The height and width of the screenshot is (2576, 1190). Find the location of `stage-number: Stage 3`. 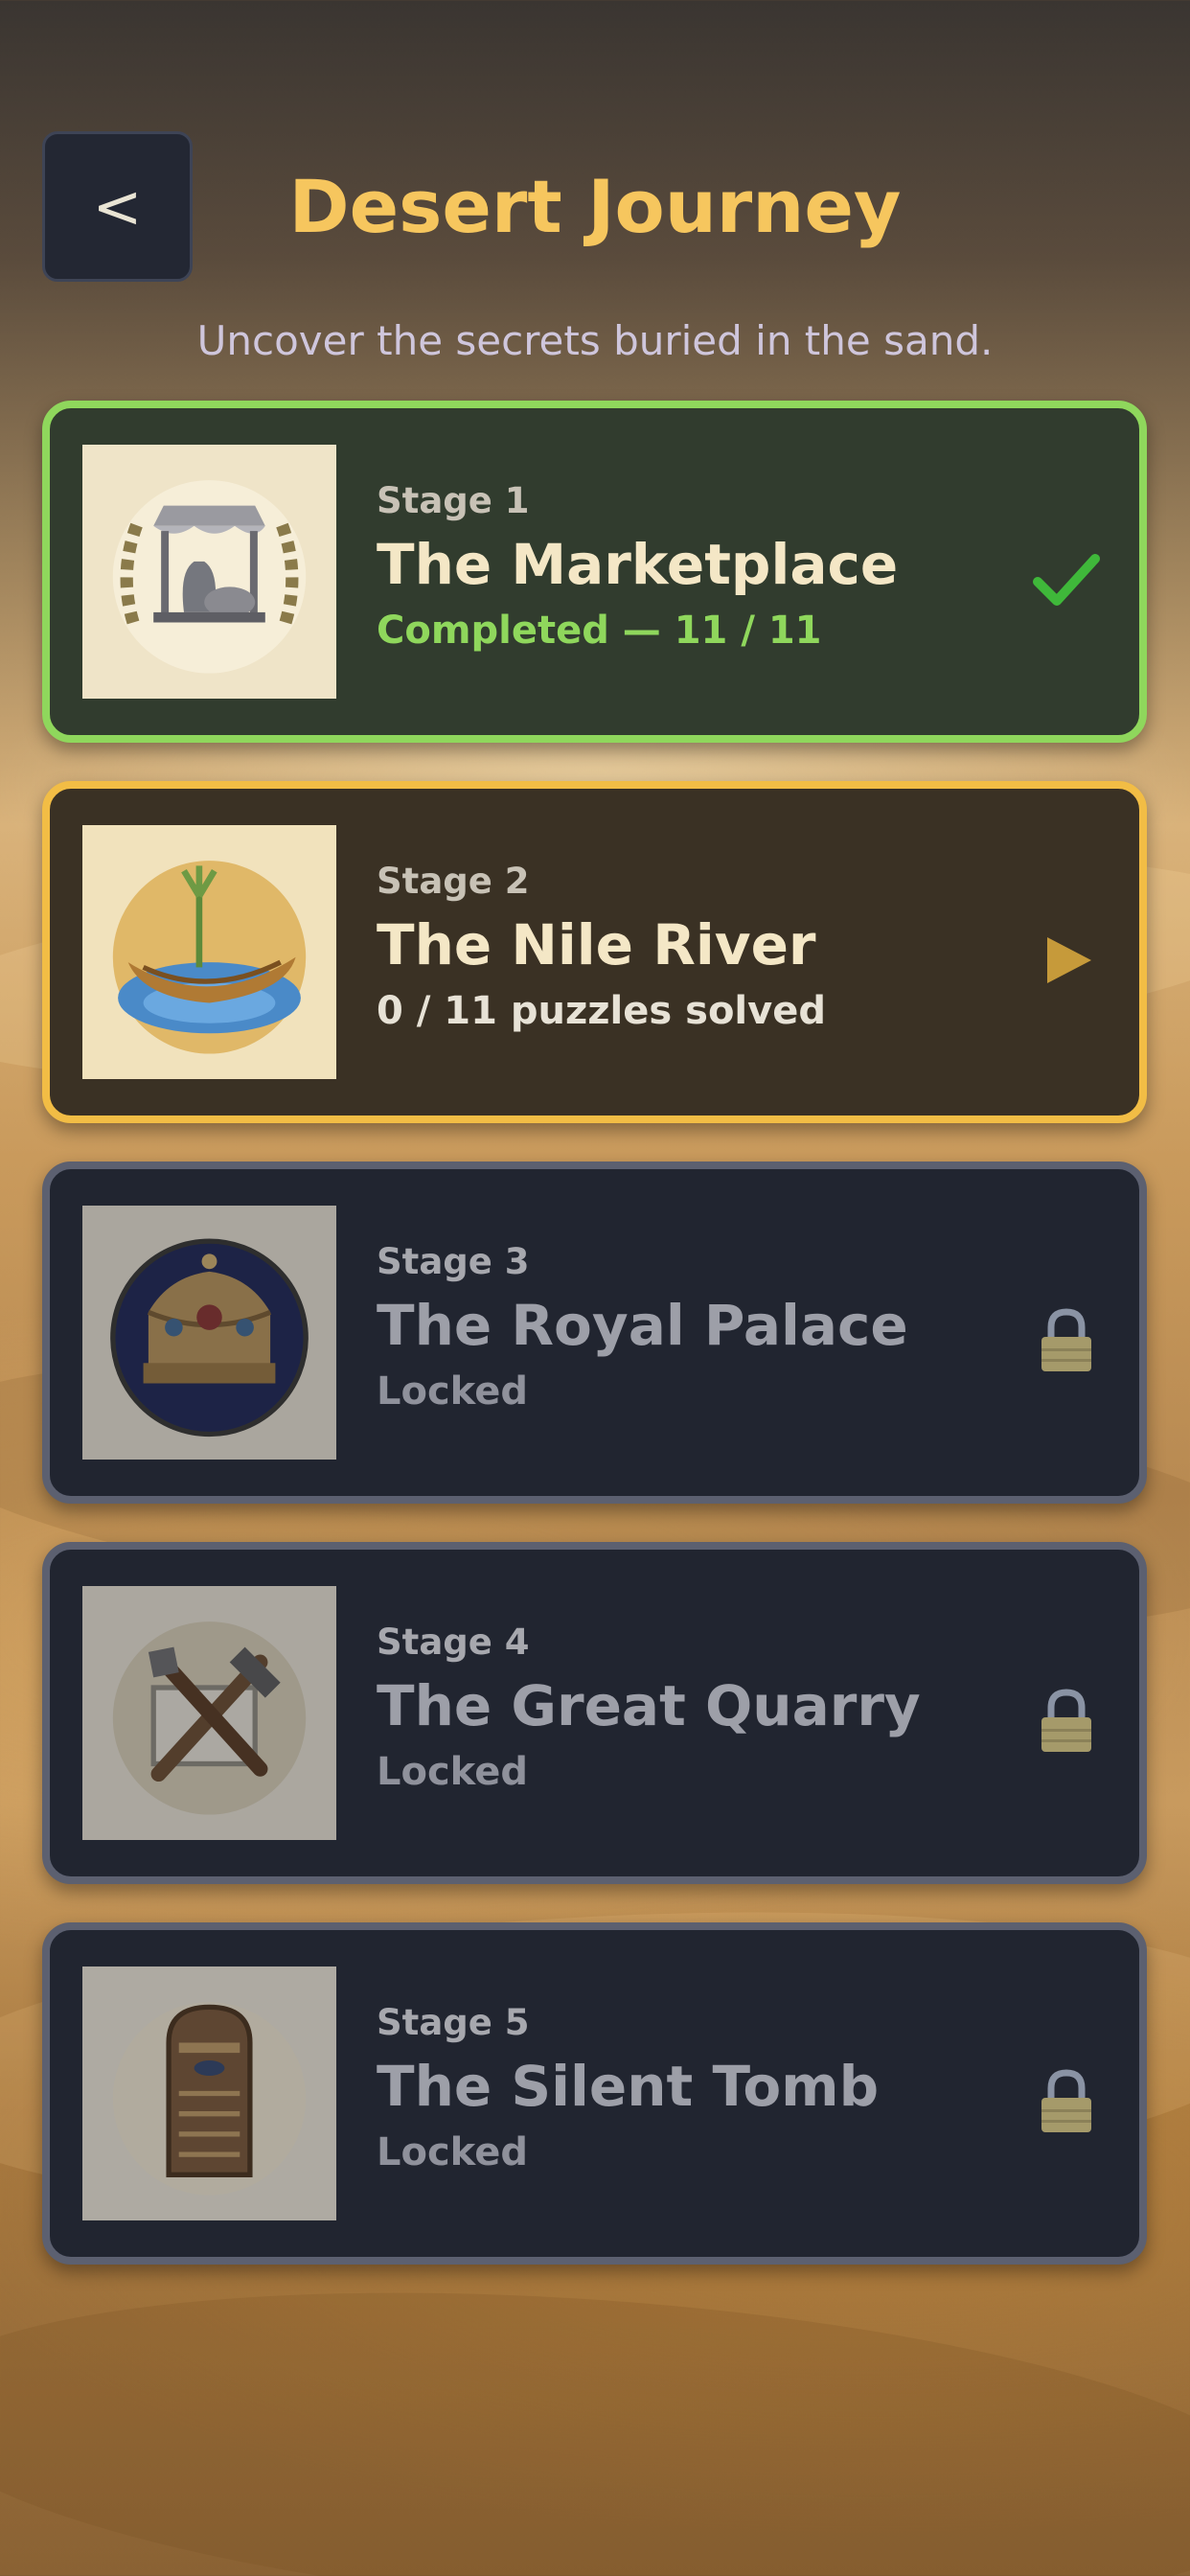

stage-number: Stage 3 is located at coordinates (453, 1261).